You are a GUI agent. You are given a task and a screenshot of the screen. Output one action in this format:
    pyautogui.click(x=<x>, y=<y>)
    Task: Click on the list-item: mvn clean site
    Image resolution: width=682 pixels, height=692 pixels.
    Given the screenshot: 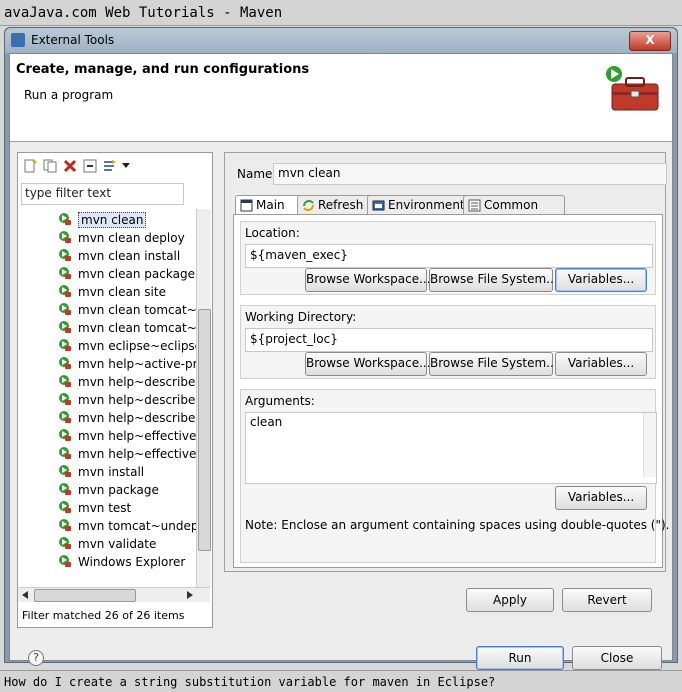 What is the action you would take?
    pyautogui.click(x=112, y=292)
    